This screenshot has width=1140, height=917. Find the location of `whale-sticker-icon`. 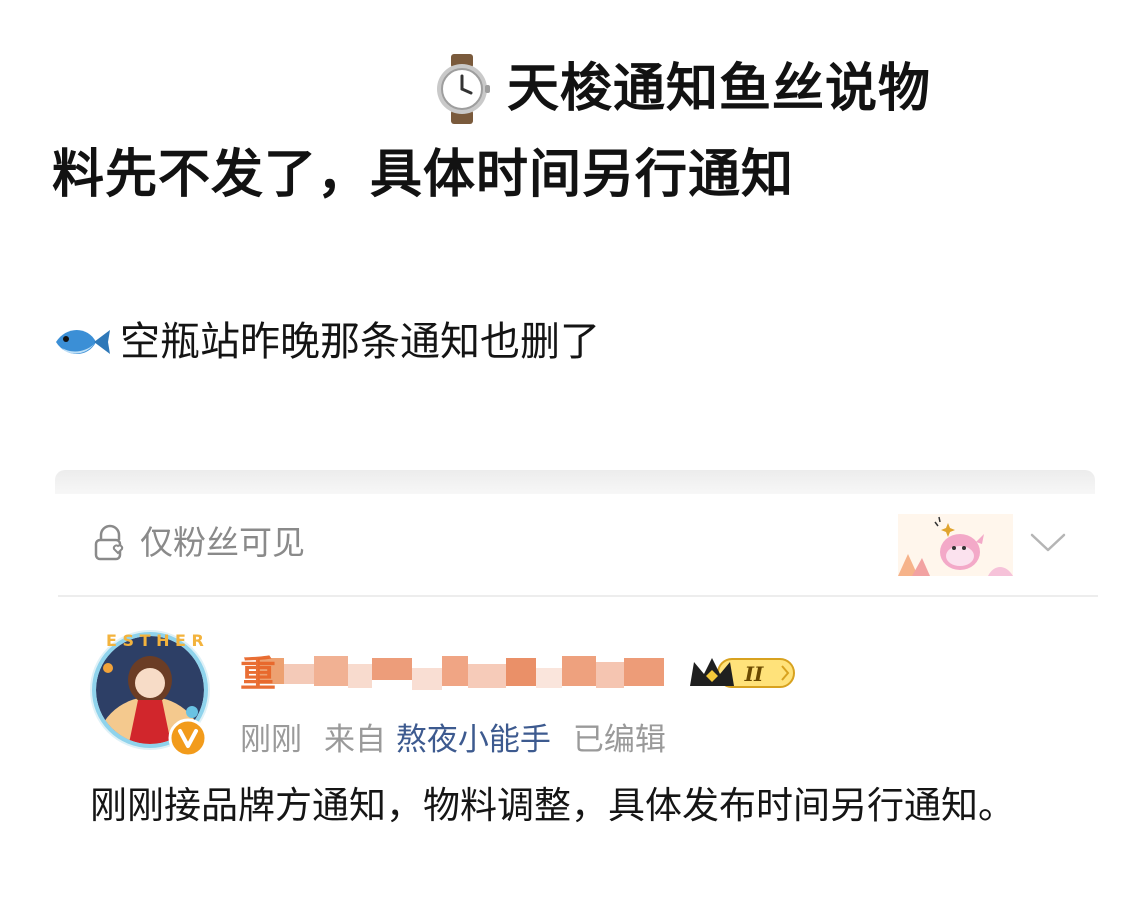

whale-sticker-icon is located at coordinates (955, 545).